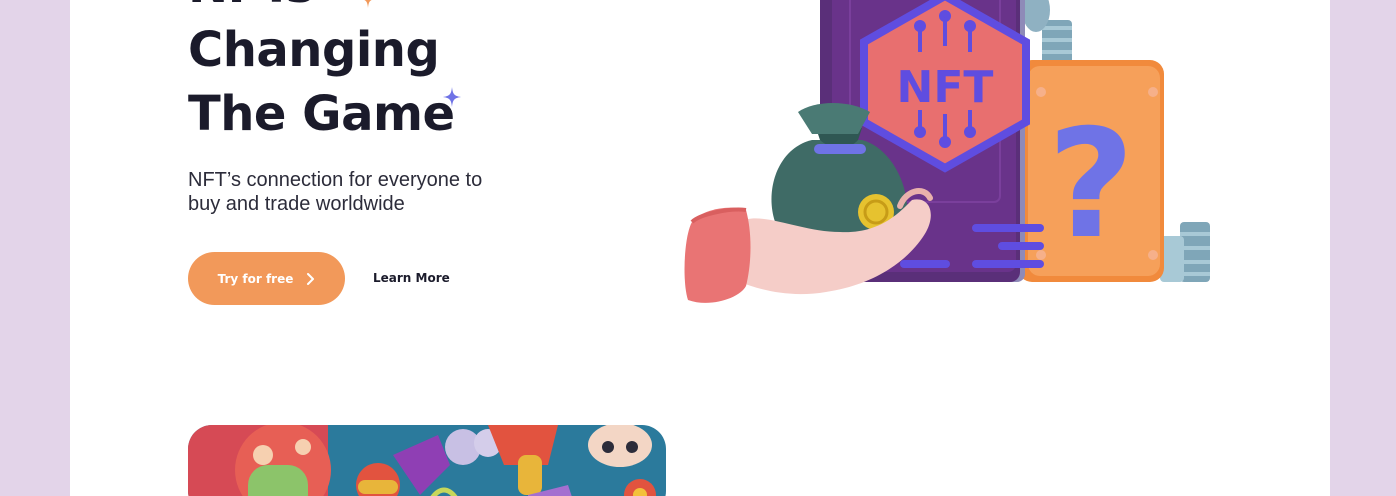  I want to click on hero-title: NFTs Changing The Game, so click(321, 73).